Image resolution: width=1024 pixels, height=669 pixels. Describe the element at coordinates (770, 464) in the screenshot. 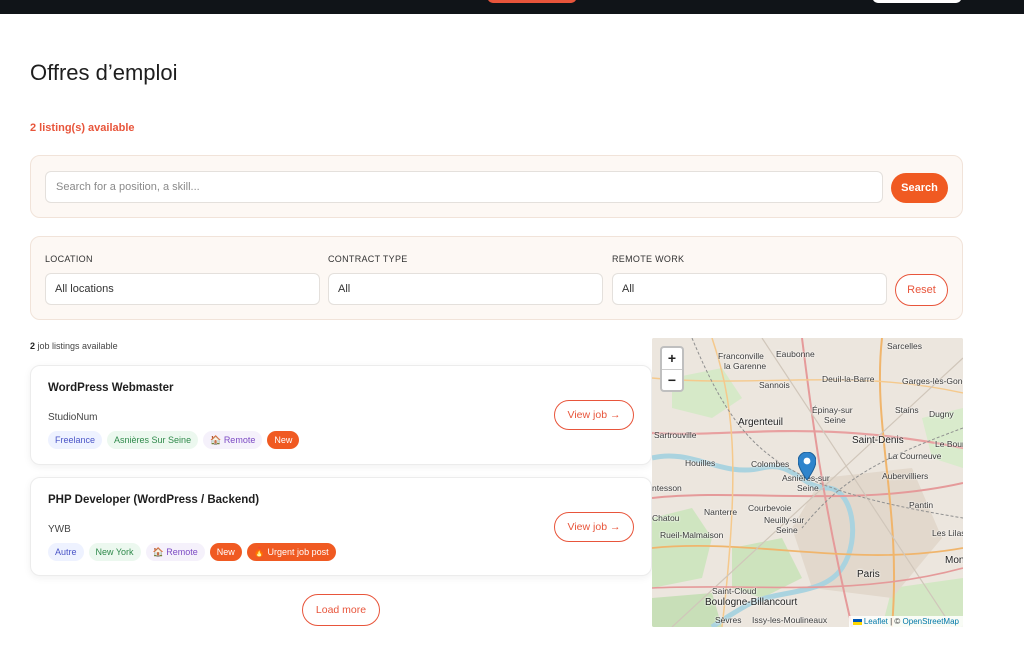

I see `place-label: Colombes` at that location.